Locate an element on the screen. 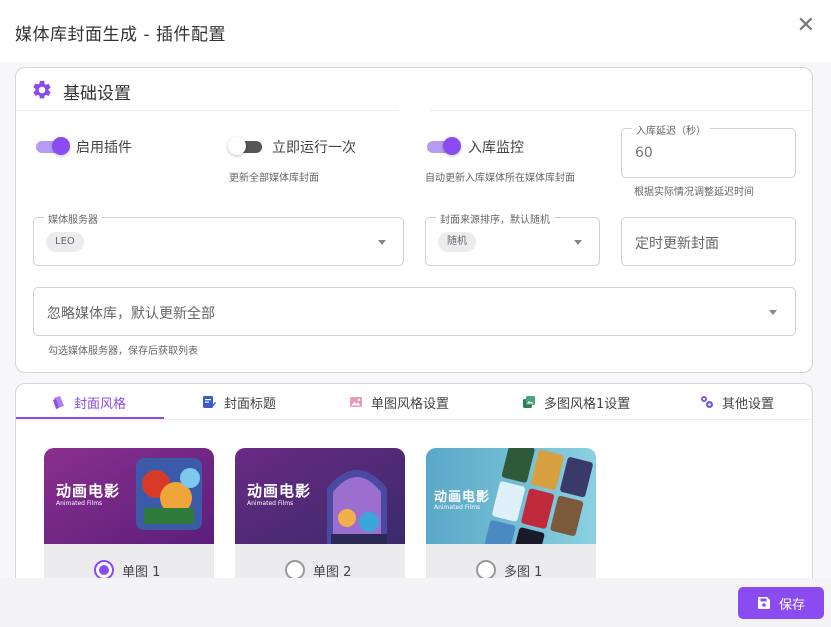  tab-cover-title: 封面标题 is located at coordinates (239, 402).